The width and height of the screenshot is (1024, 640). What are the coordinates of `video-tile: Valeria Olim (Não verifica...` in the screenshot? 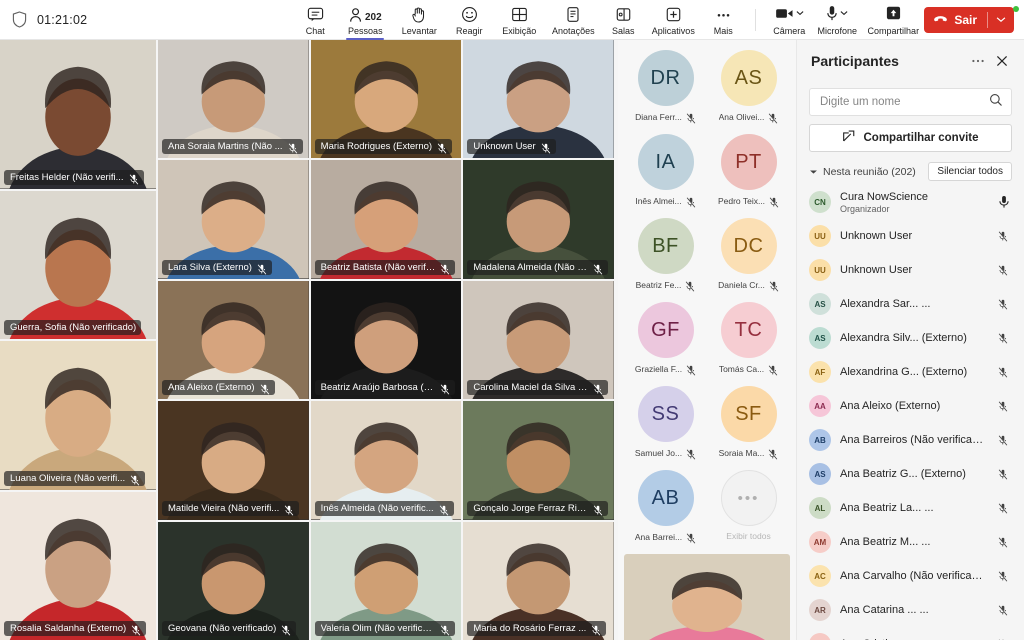 It's located at (386, 580).